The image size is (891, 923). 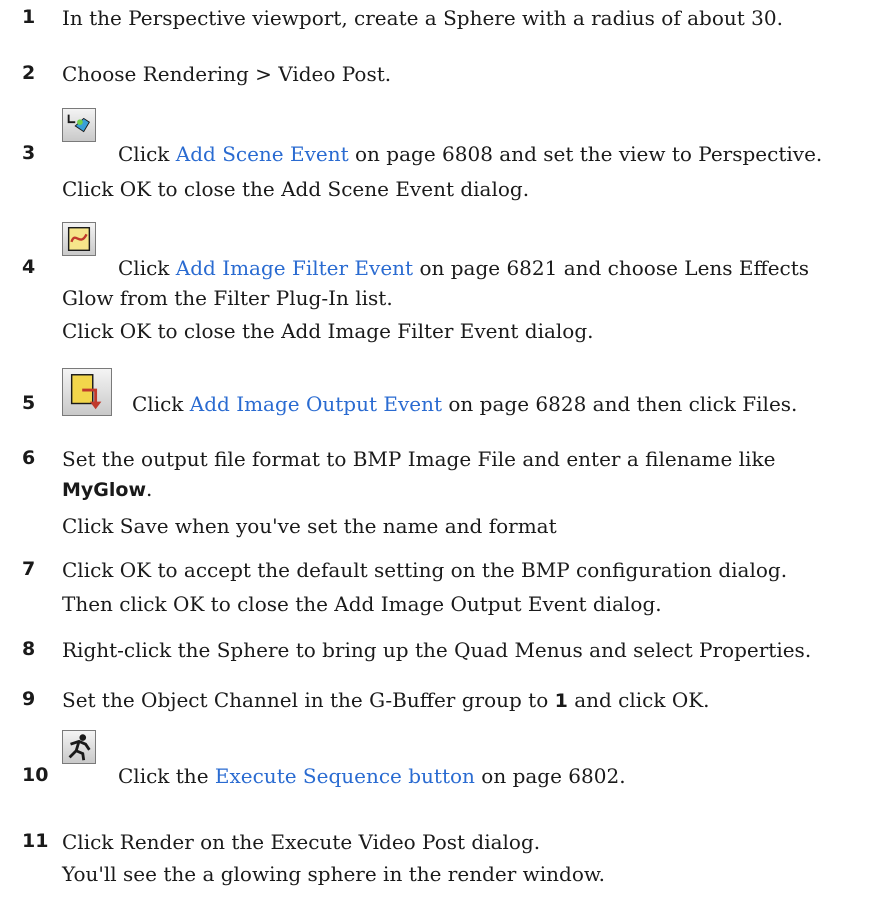 What do you see at coordinates (316, 404) in the screenshot?
I see `add-image-output-event-link: Add Image Output Event` at bounding box center [316, 404].